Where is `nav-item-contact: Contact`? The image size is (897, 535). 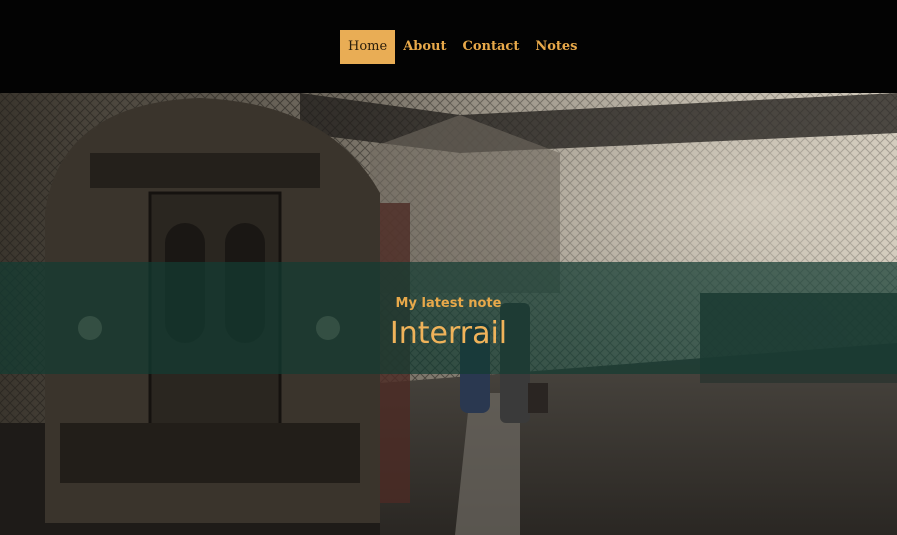 nav-item-contact: Contact is located at coordinates (491, 47).